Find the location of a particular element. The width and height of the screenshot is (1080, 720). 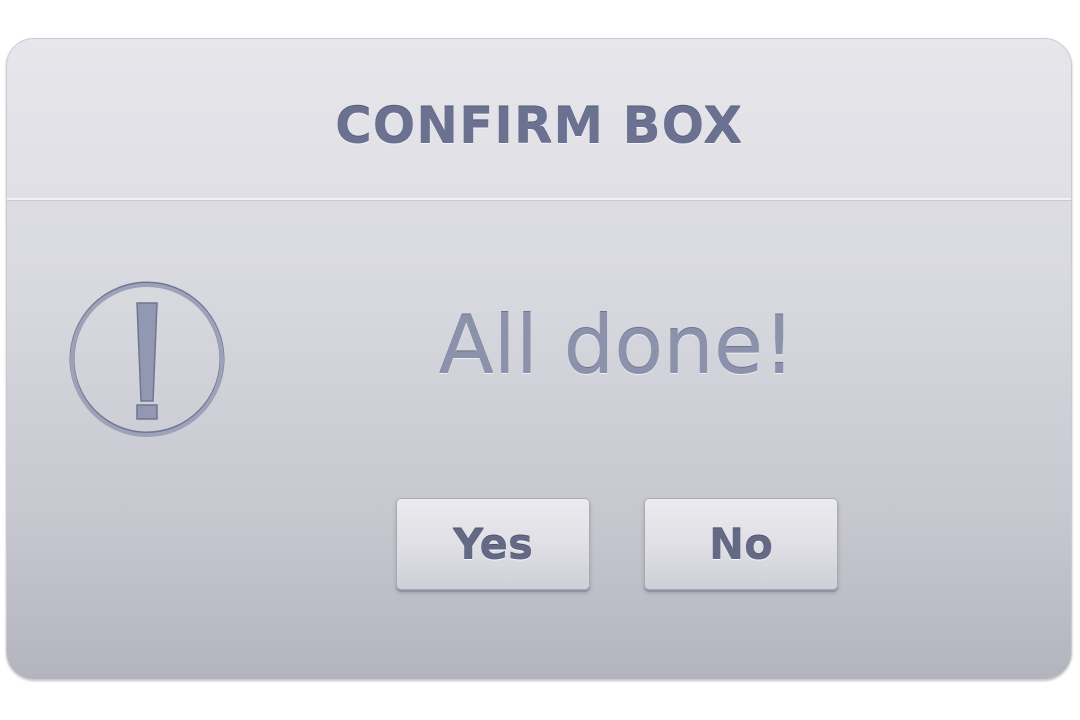

exclamation-circle-icon is located at coordinates (147, 359).